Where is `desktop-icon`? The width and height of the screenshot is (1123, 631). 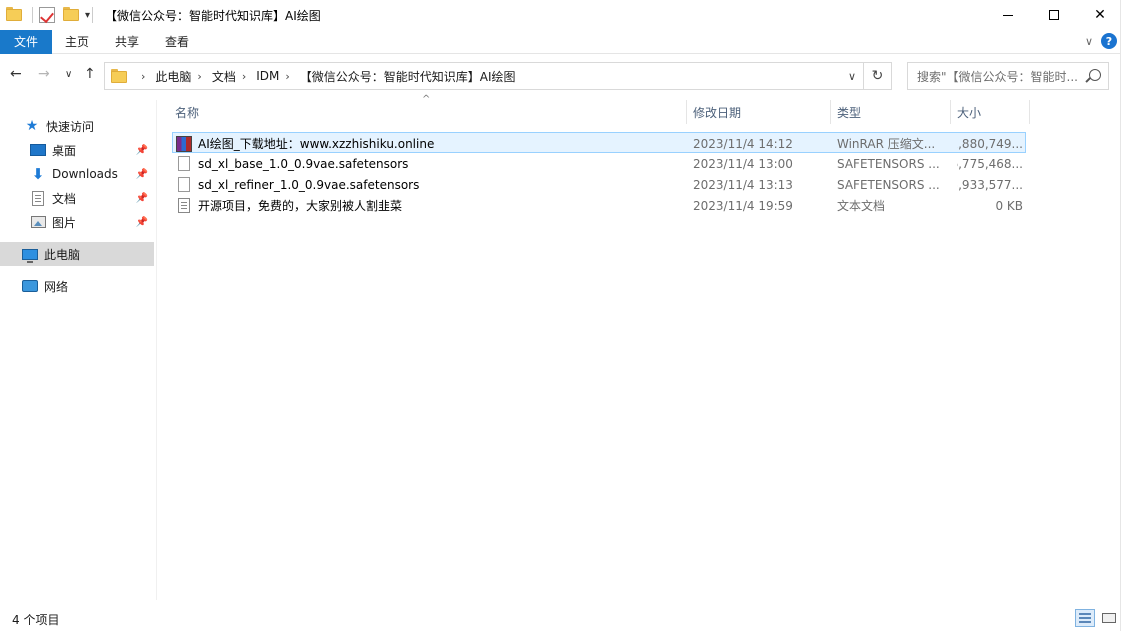
desktop-icon is located at coordinates (38, 150).